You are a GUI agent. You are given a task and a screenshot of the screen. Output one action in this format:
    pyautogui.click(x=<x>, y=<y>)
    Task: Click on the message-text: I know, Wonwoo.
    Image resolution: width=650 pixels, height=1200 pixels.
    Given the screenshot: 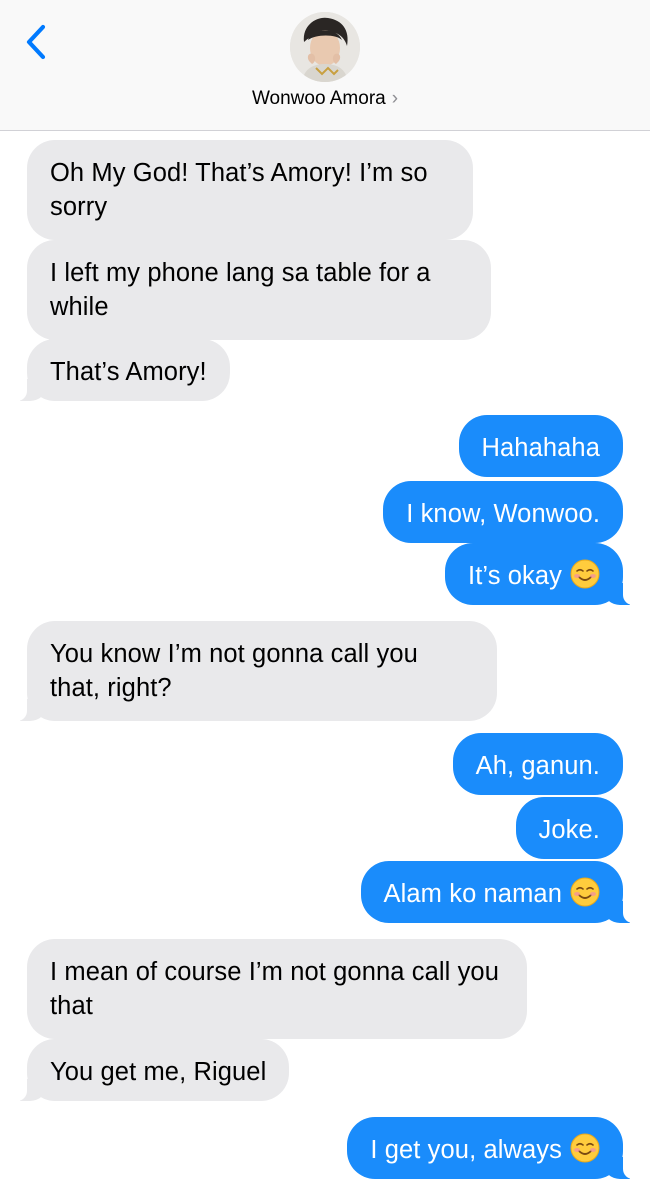 What is the action you would take?
    pyautogui.click(x=503, y=514)
    